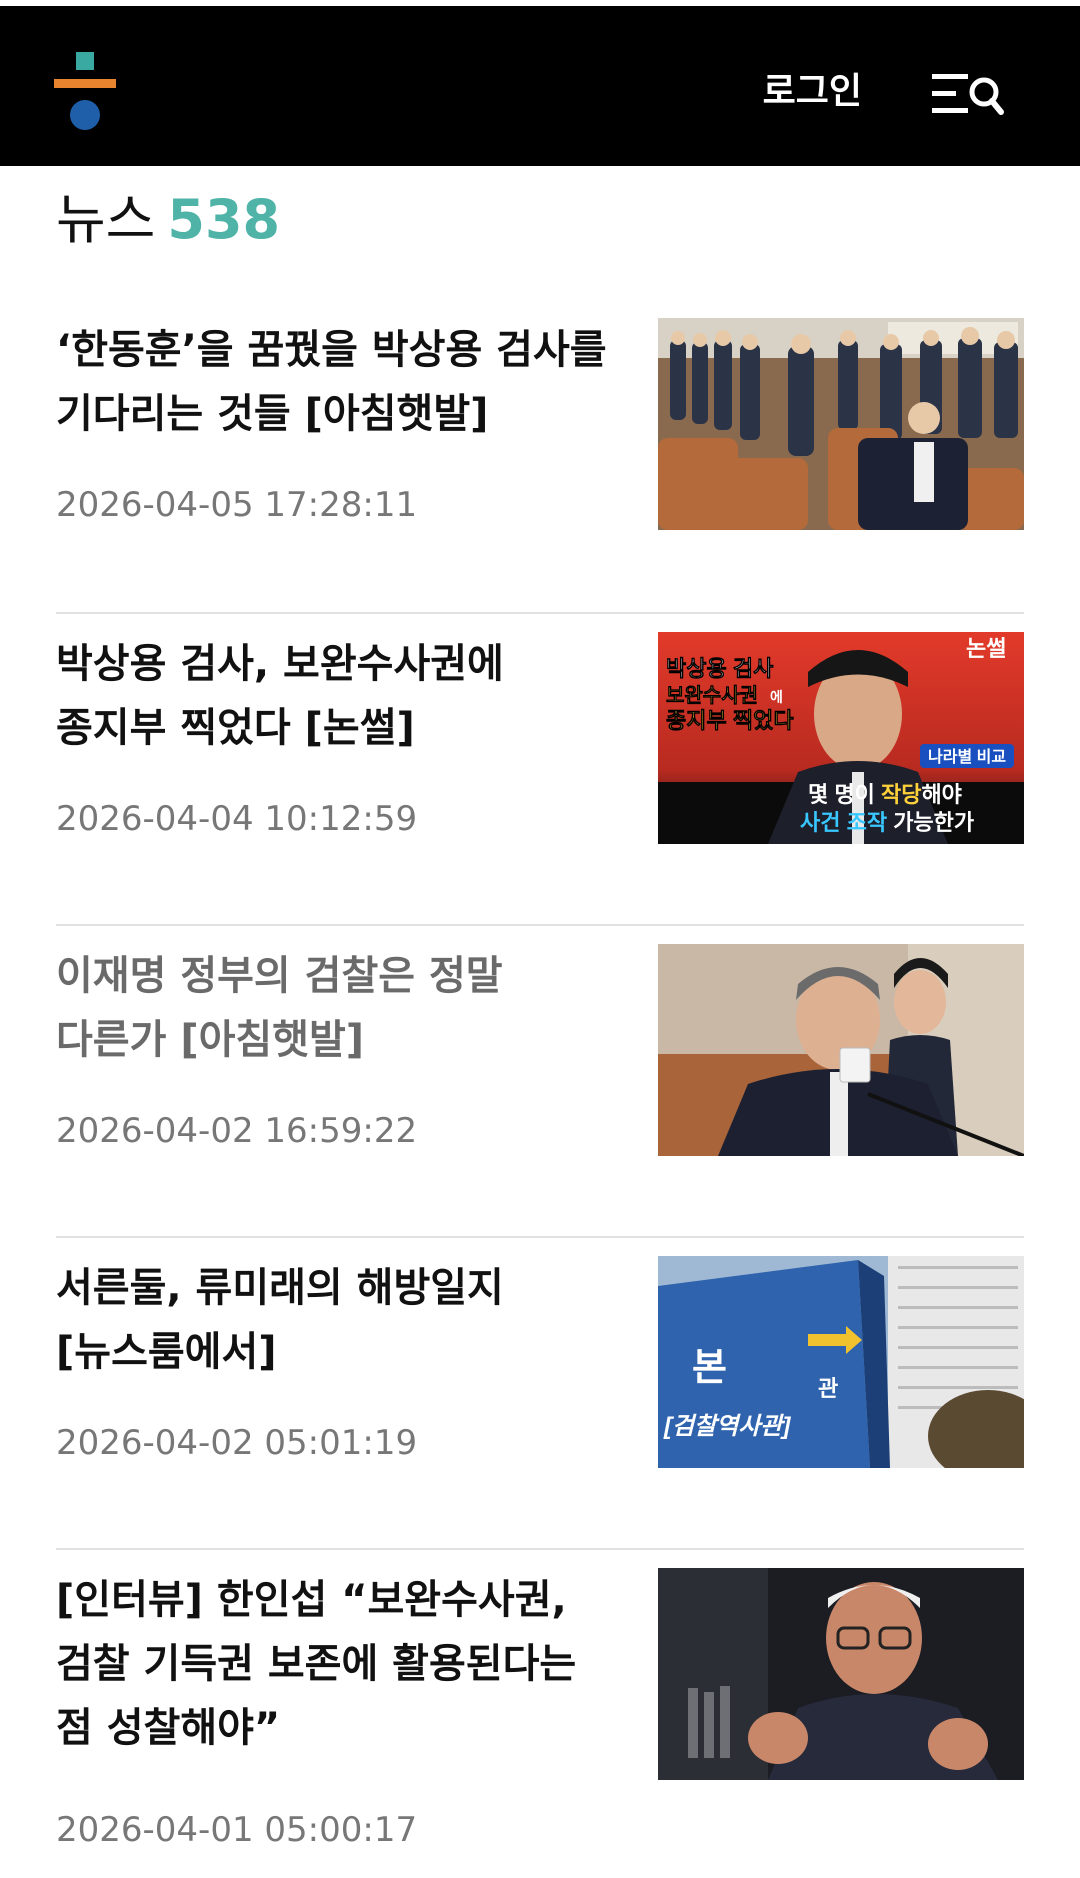 The image size is (1080, 1878). I want to click on login-link: 로그인, so click(812, 92).